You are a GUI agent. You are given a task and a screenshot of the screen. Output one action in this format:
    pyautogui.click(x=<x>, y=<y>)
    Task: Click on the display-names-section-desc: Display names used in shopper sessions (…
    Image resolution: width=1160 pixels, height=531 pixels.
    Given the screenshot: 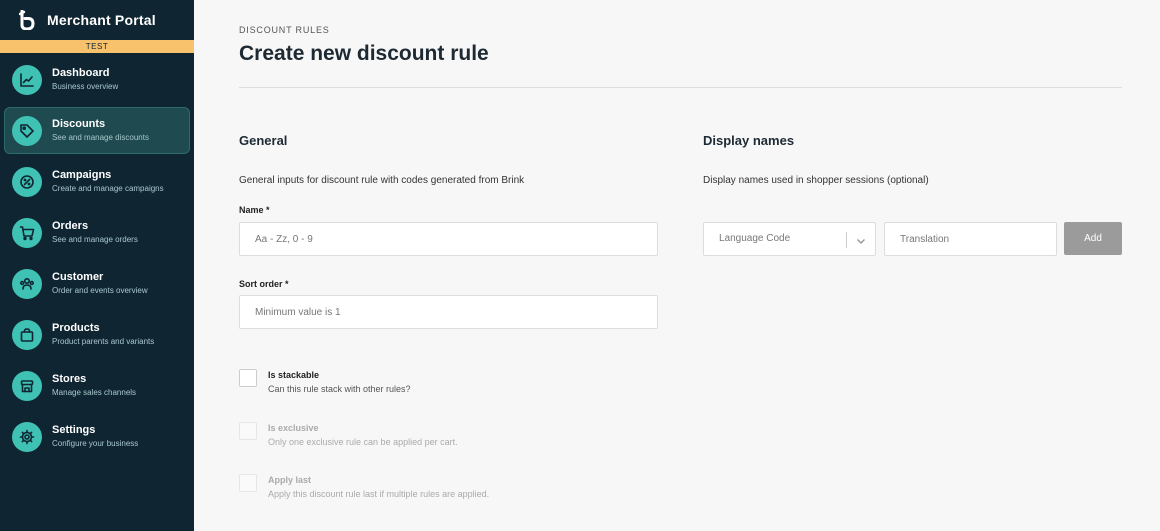 What is the action you would take?
    pyautogui.click(x=816, y=180)
    